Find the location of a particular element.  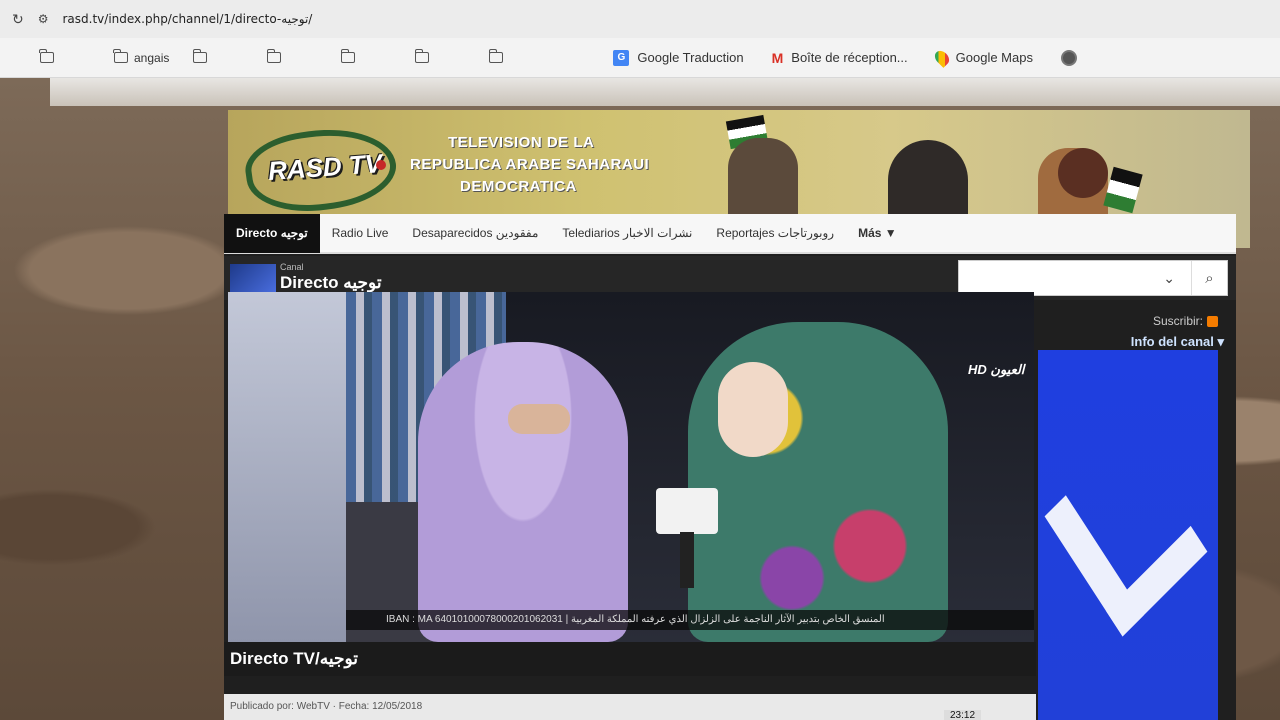

bookmark-folder-label: angais is located at coordinates (152, 57).